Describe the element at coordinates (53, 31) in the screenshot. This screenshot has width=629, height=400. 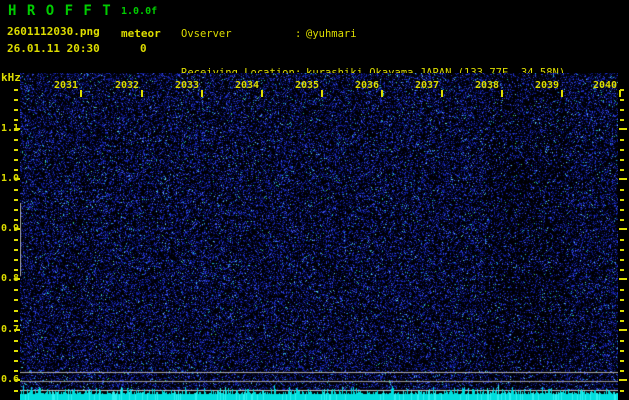
I see `output-filename: 2601112030.png` at that location.